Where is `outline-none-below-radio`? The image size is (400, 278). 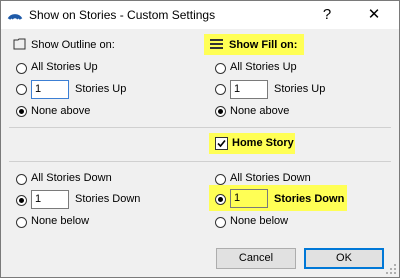
outline-none-below-radio is located at coordinates (21, 222).